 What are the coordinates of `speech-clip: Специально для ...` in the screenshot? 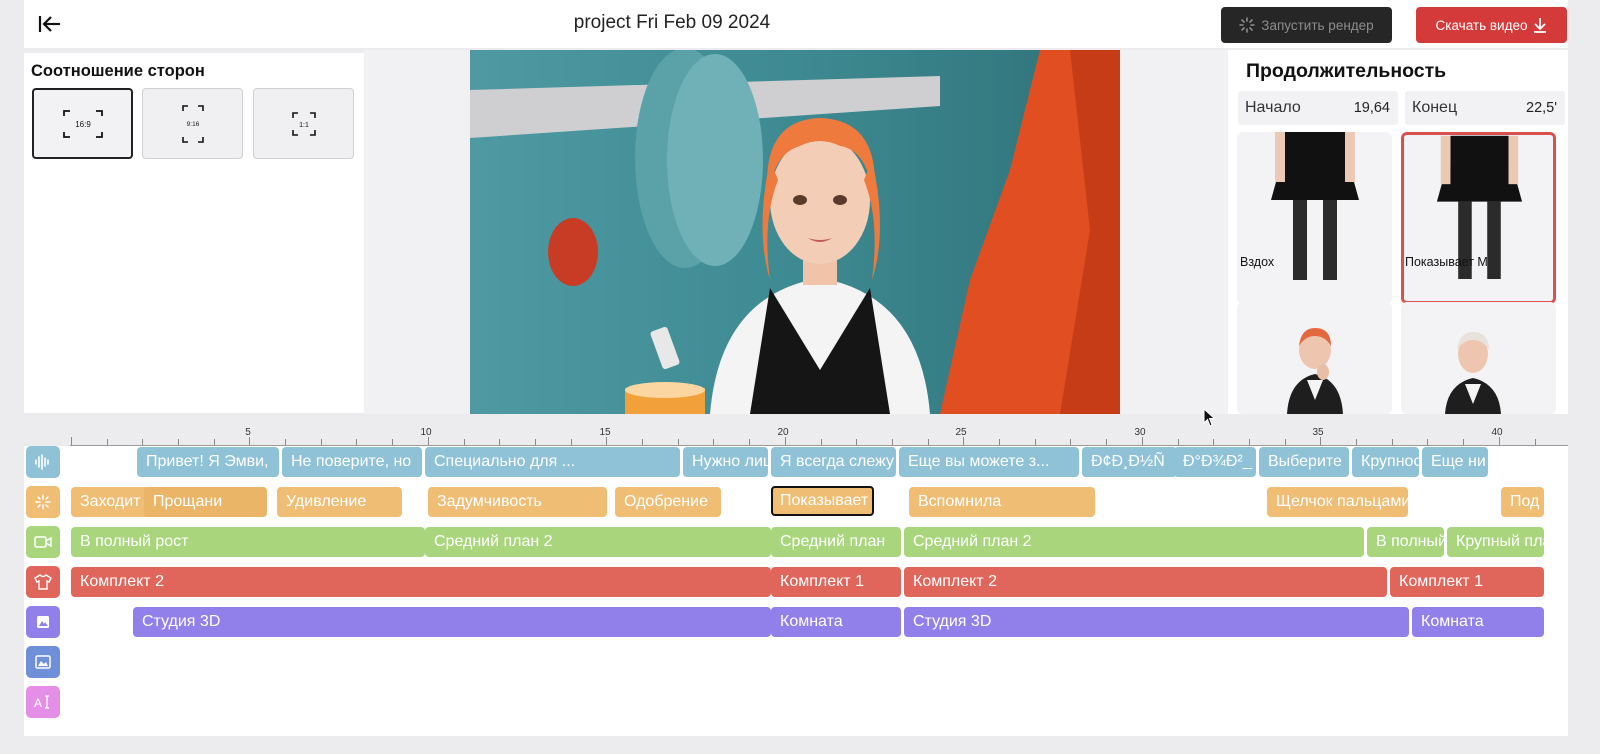 It's located at (552, 462).